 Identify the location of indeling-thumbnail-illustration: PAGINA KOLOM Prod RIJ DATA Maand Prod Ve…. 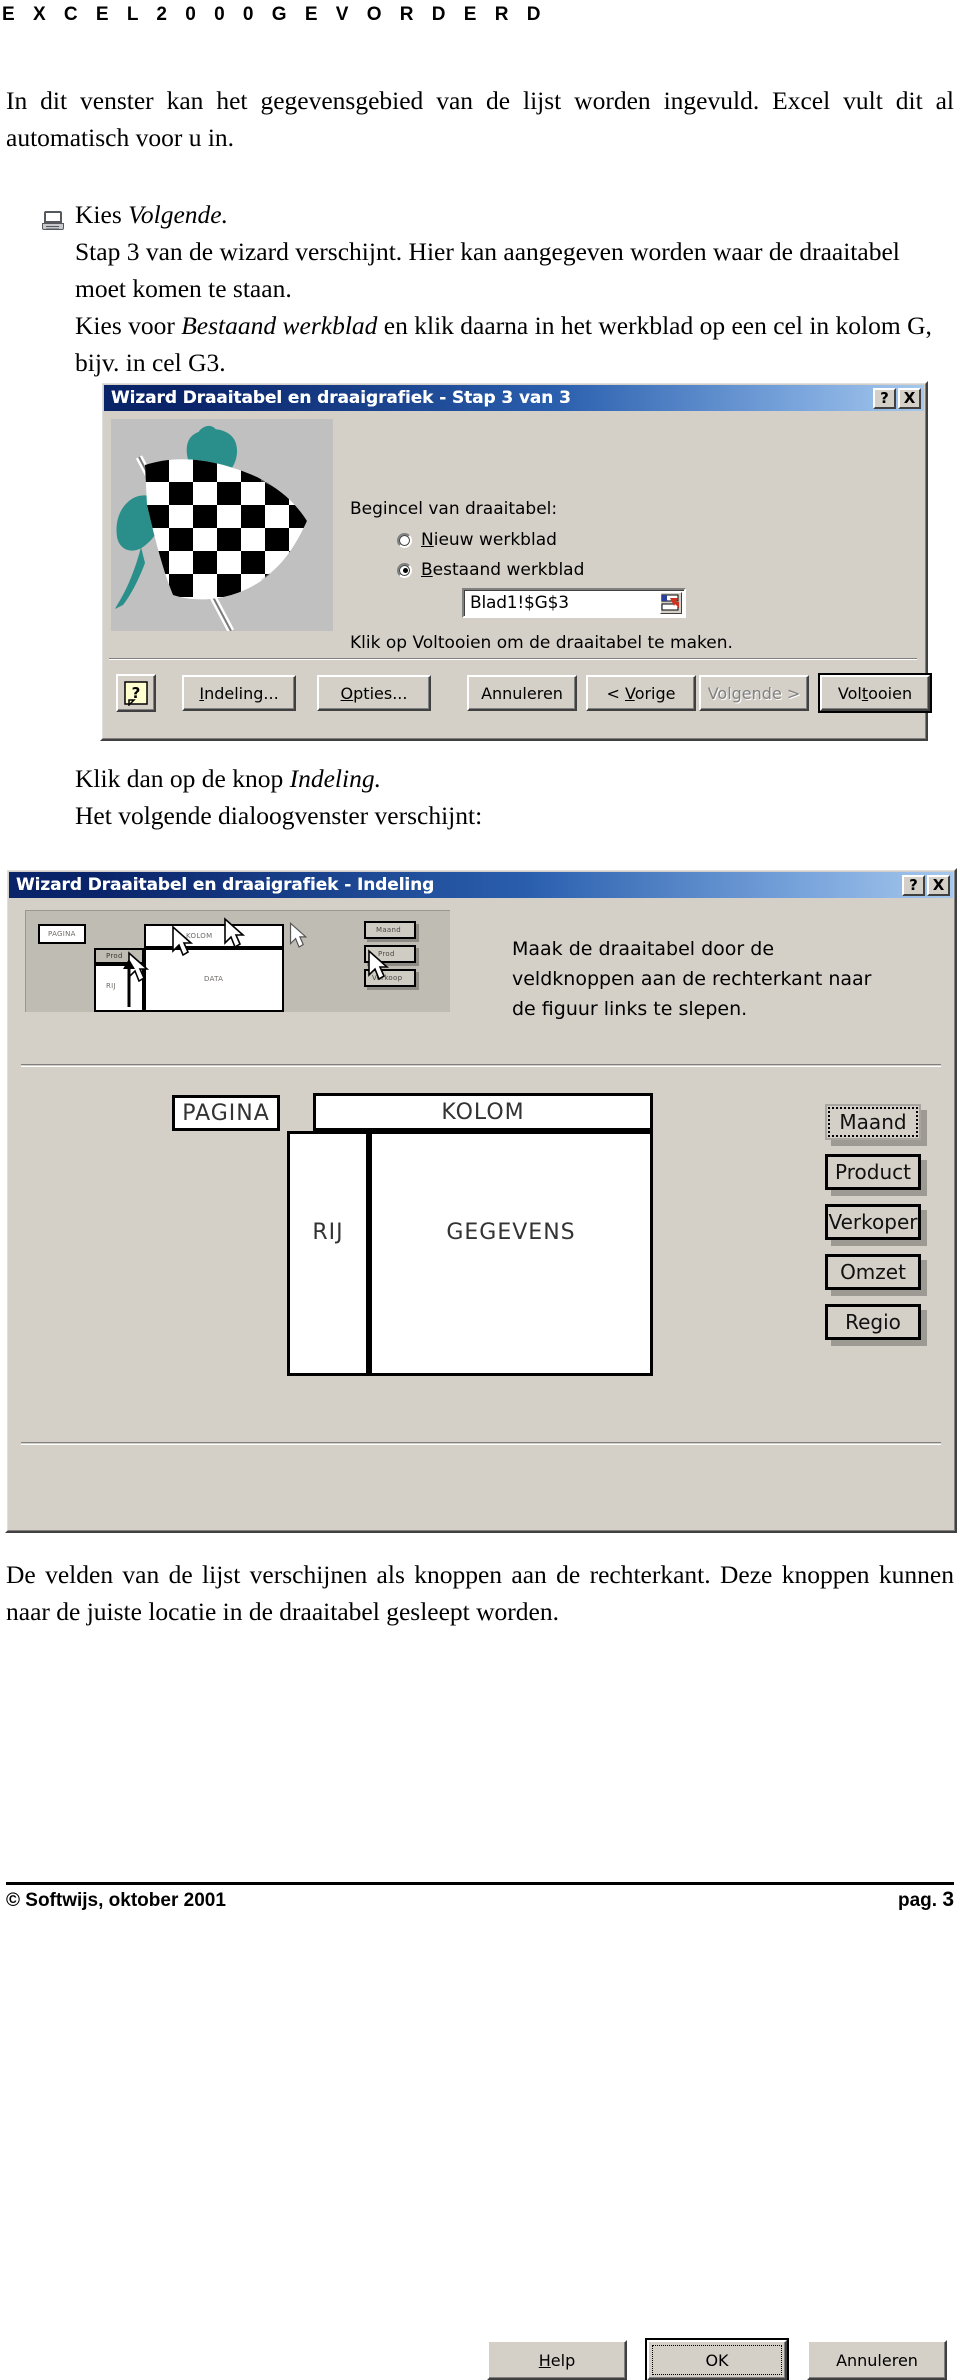
(237, 961).